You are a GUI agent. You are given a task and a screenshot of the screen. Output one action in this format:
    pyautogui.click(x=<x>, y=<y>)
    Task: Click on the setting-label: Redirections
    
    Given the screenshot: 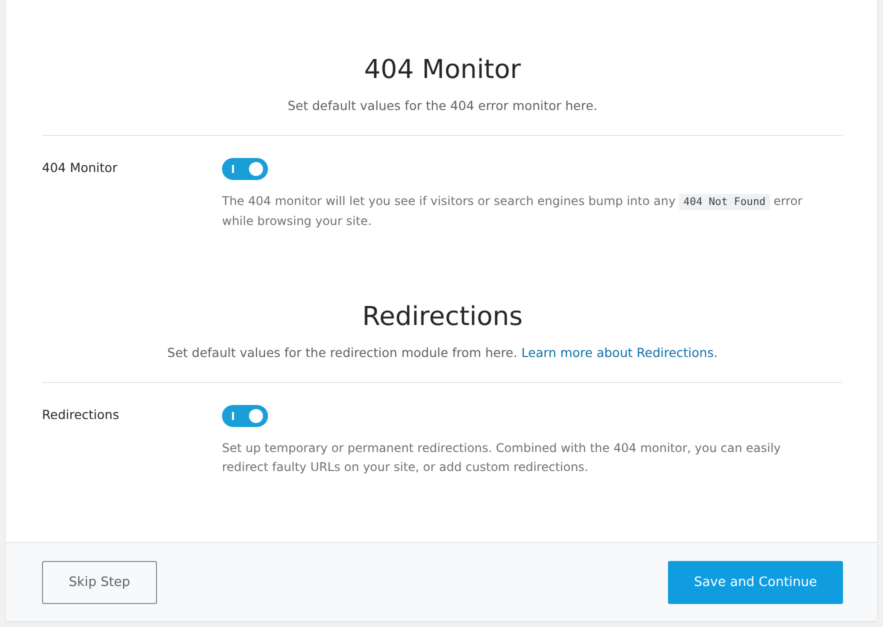 What is the action you would take?
    pyautogui.click(x=81, y=415)
    